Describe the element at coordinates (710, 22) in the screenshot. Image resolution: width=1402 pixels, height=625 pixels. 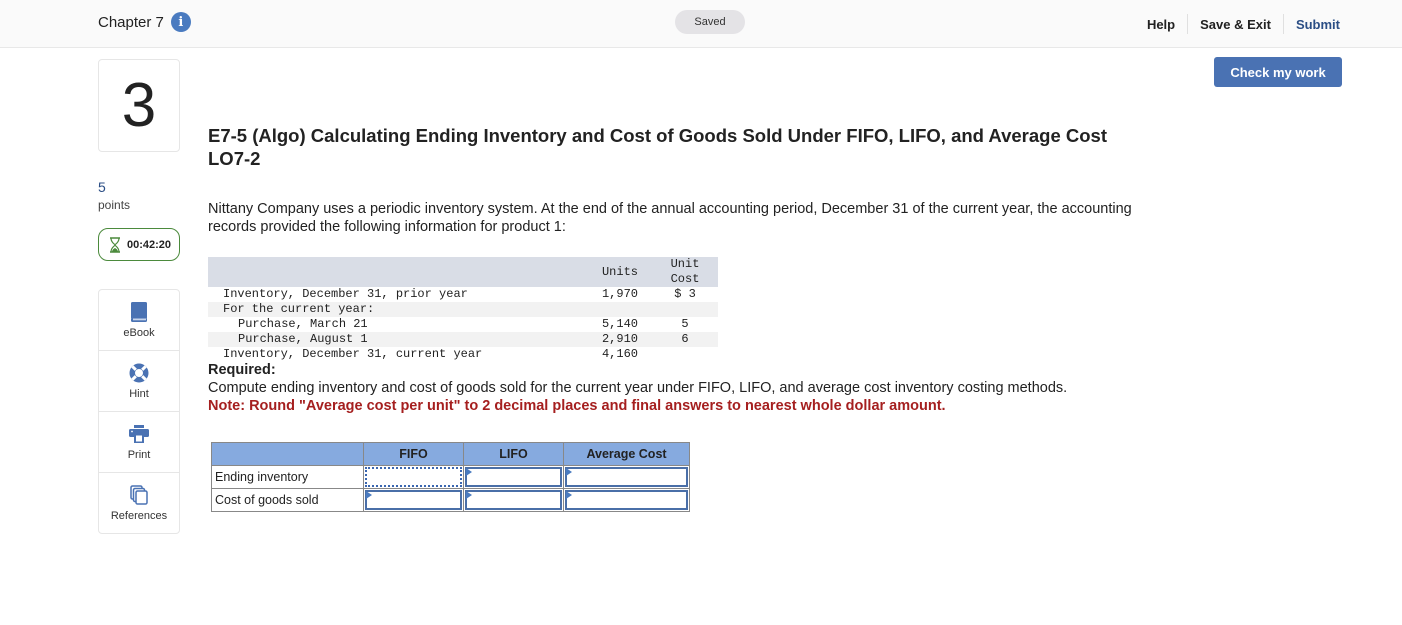
I see `save-status-badge: Saved` at that location.